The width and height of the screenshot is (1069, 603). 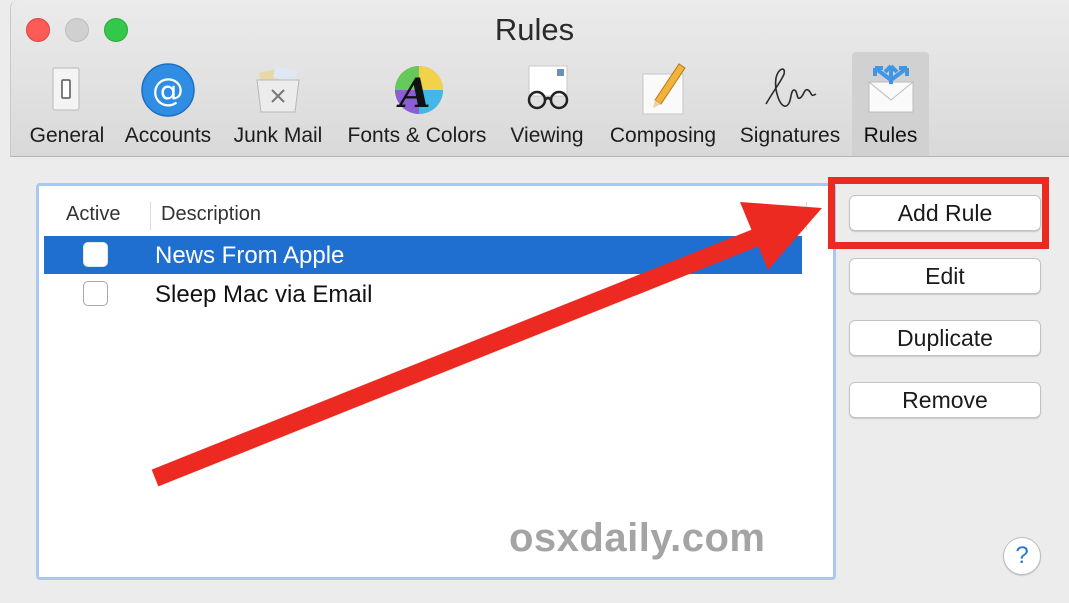 What do you see at coordinates (264, 294) in the screenshot?
I see `rule-description: Sleep Mac via Email` at bounding box center [264, 294].